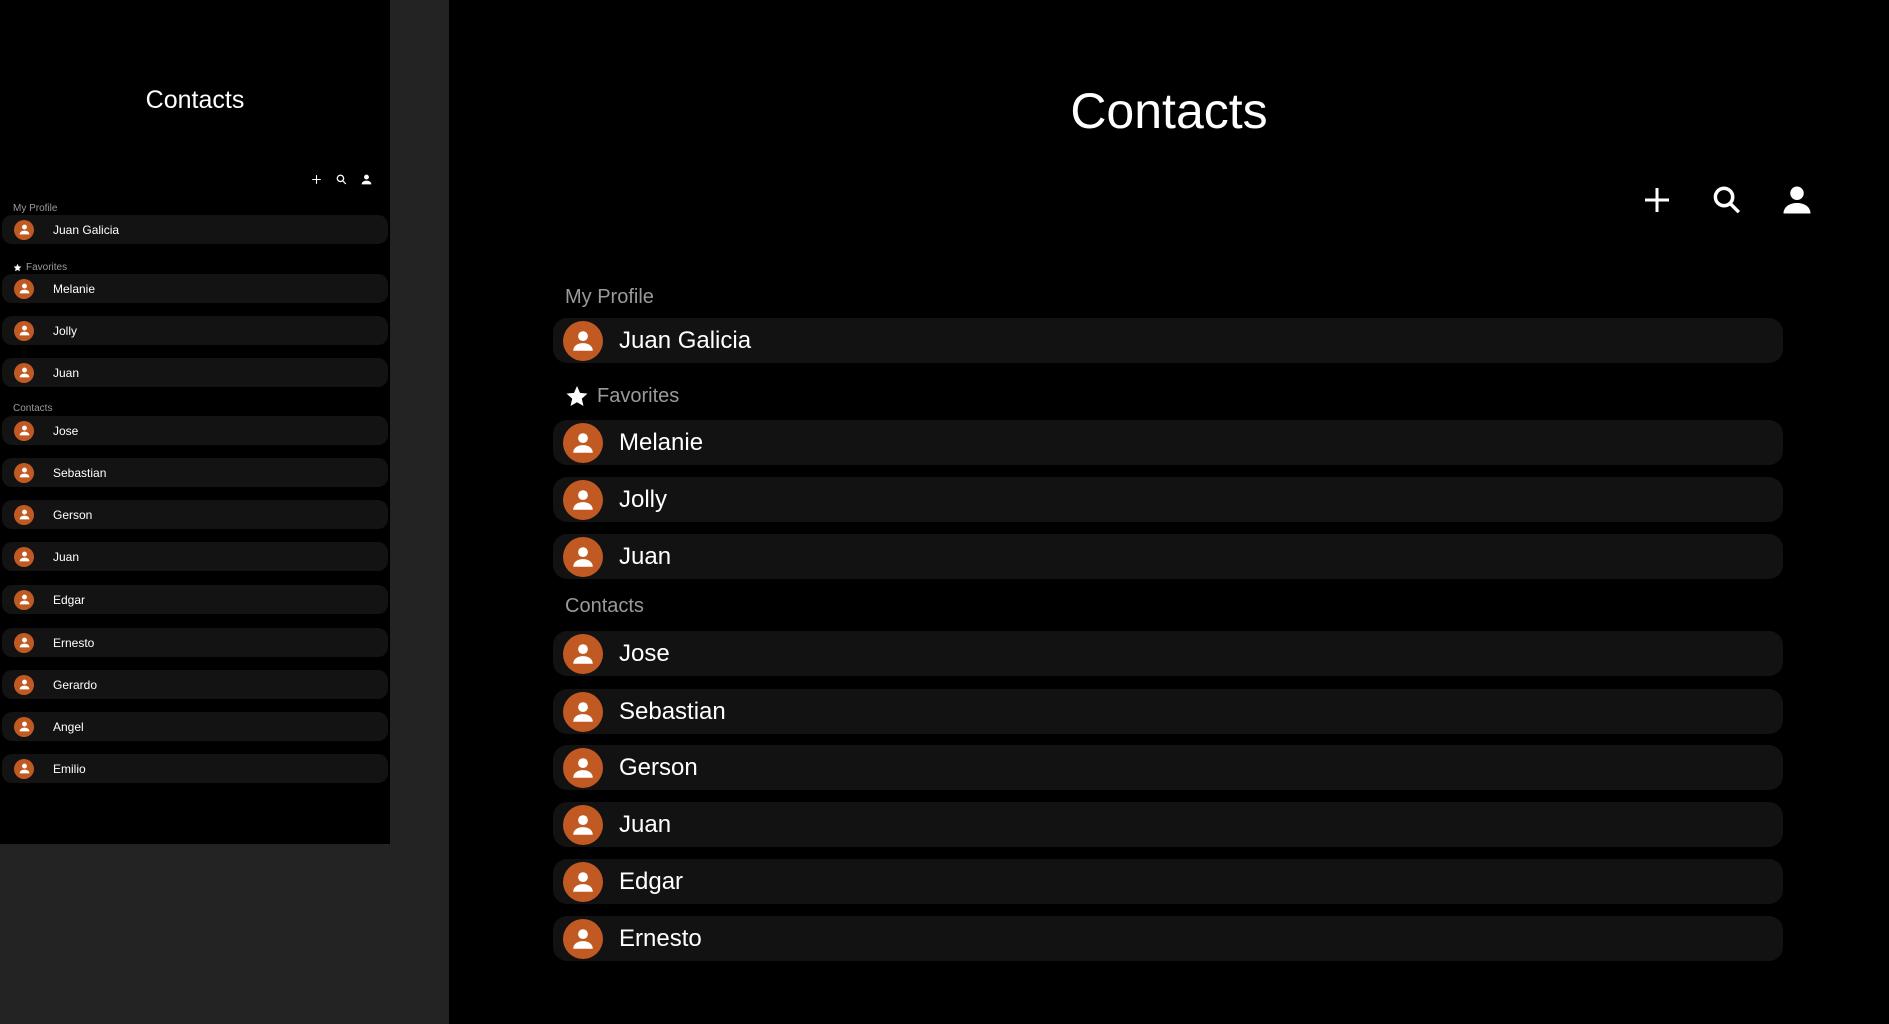  What do you see at coordinates (195, 768) in the screenshot?
I see `list-item: Emilio` at bounding box center [195, 768].